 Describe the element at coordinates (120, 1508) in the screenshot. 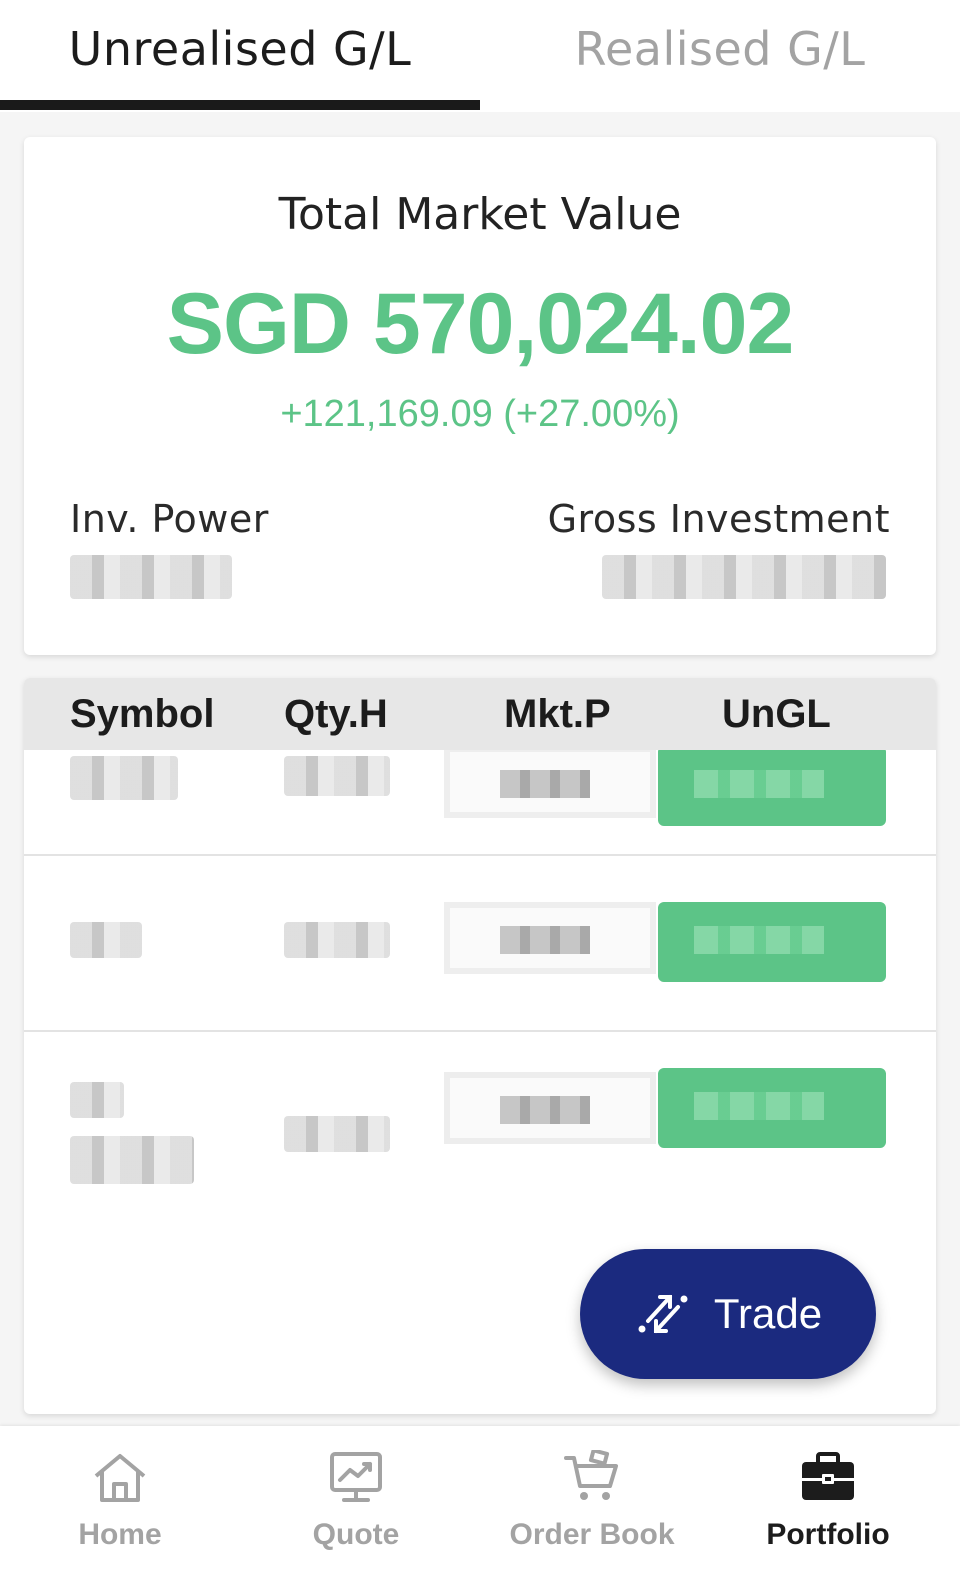

I see `nav-home: Home` at that location.